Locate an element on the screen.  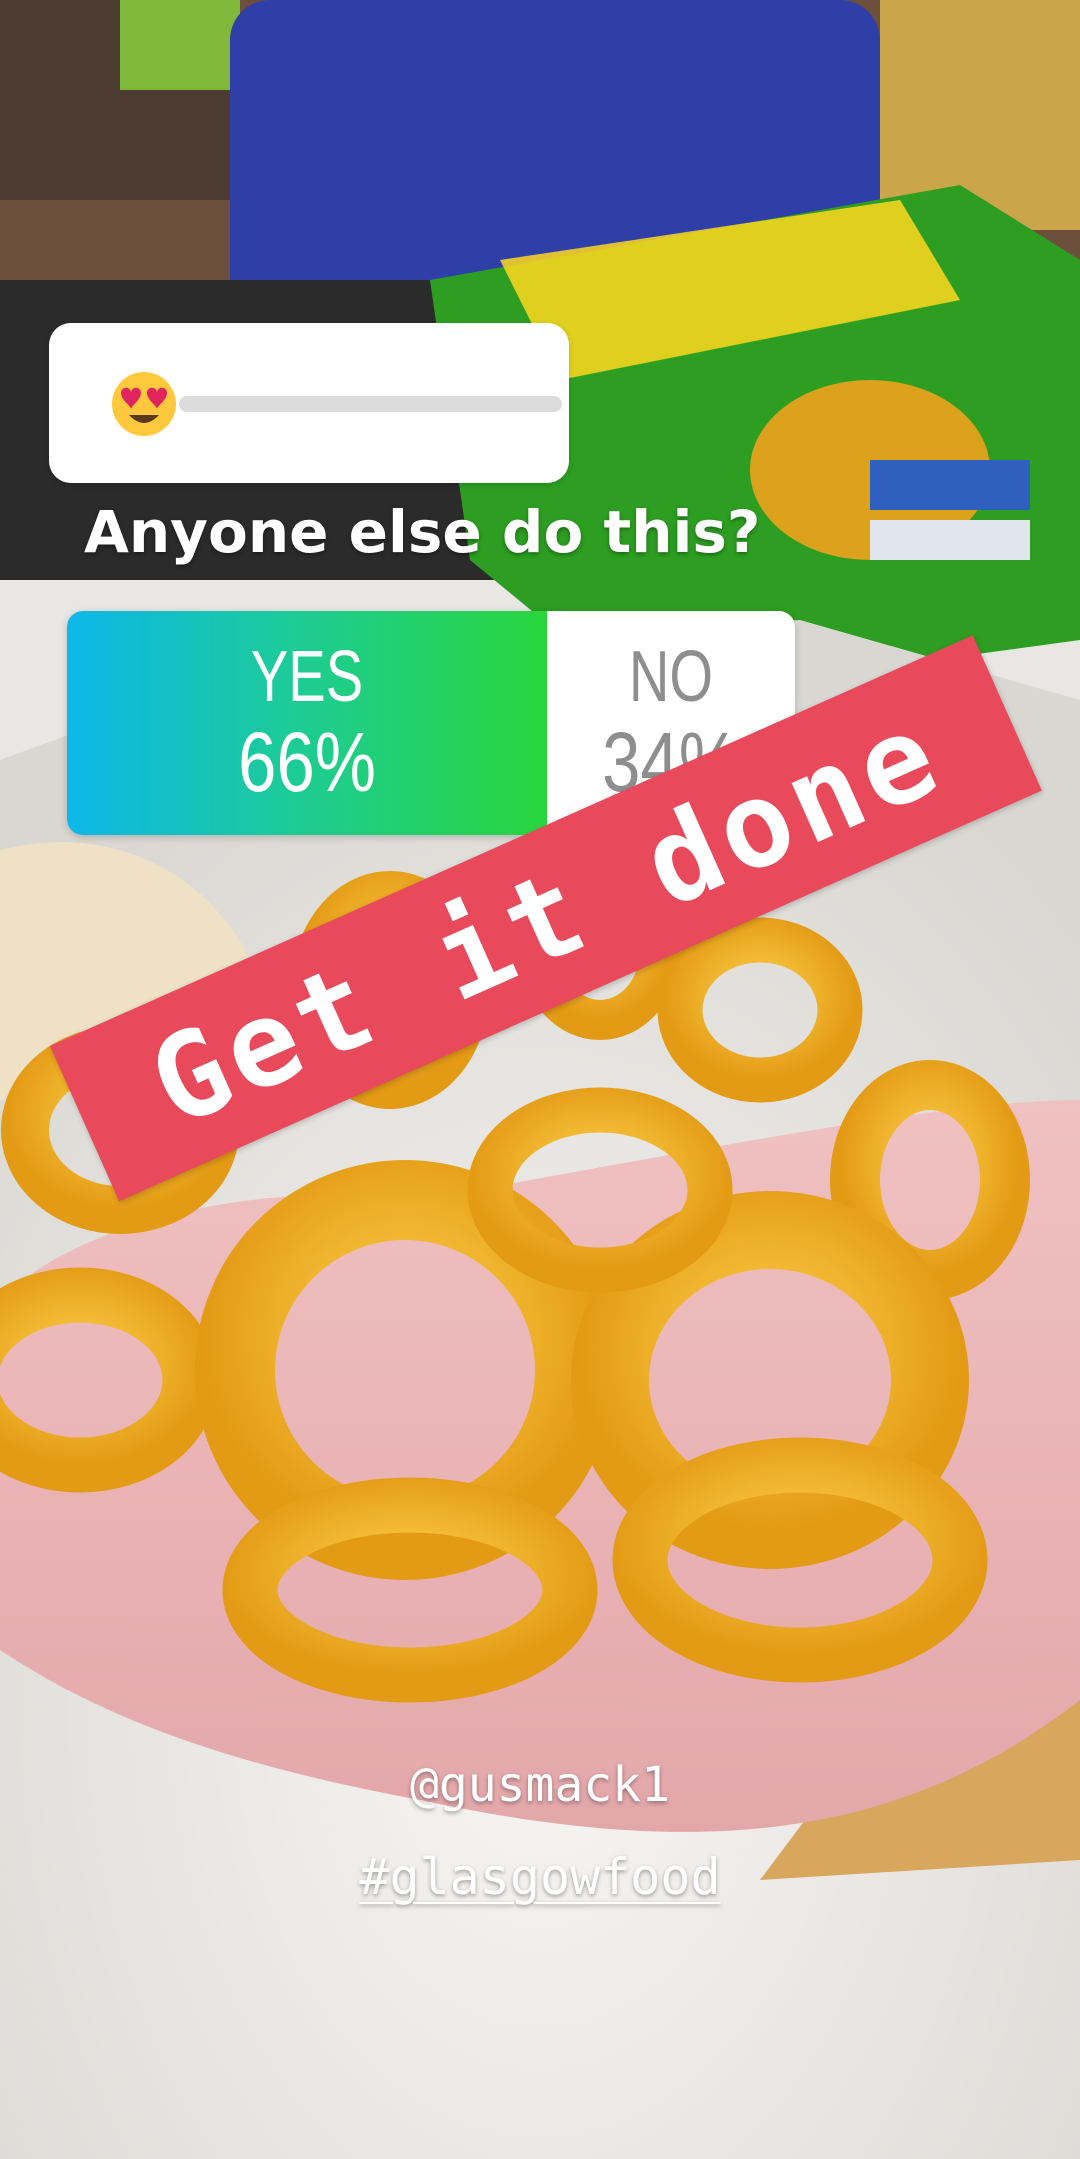
emoji-slider-sticker is located at coordinates (309, 403).